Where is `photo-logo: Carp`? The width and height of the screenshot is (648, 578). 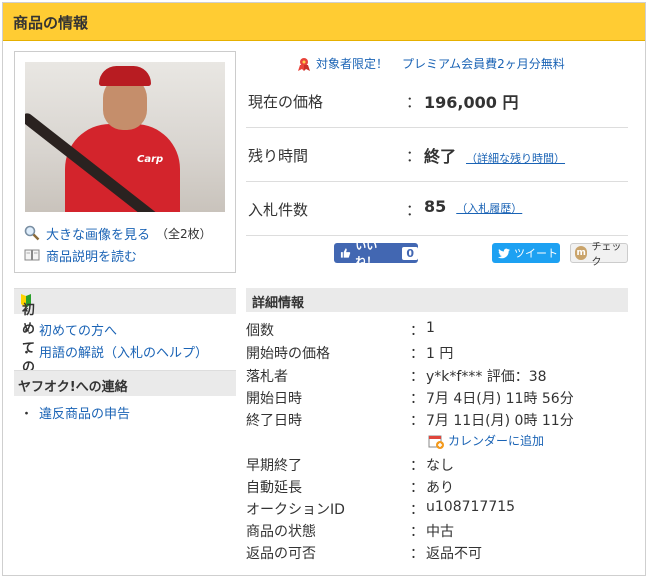 photo-logo: Carp is located at coordinates (150, 159).